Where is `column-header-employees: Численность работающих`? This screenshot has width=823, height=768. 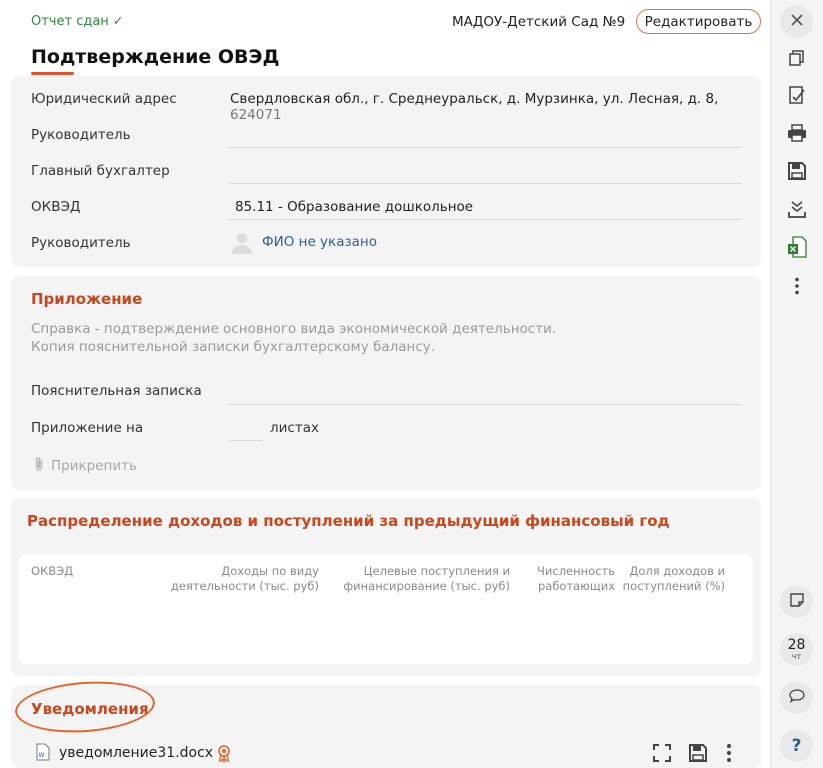 column-header-employees: Численность работающих is located at coordinates (576, 578).